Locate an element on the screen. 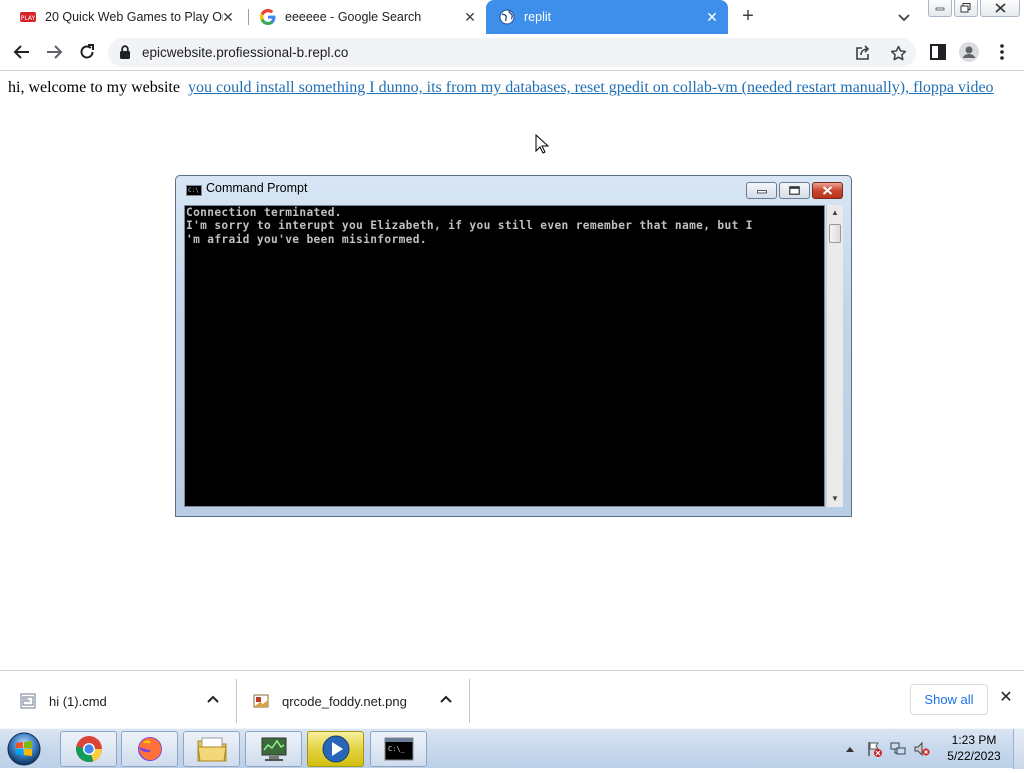  clock-date: 5/22/2023 is located at coordinates (974, 756).